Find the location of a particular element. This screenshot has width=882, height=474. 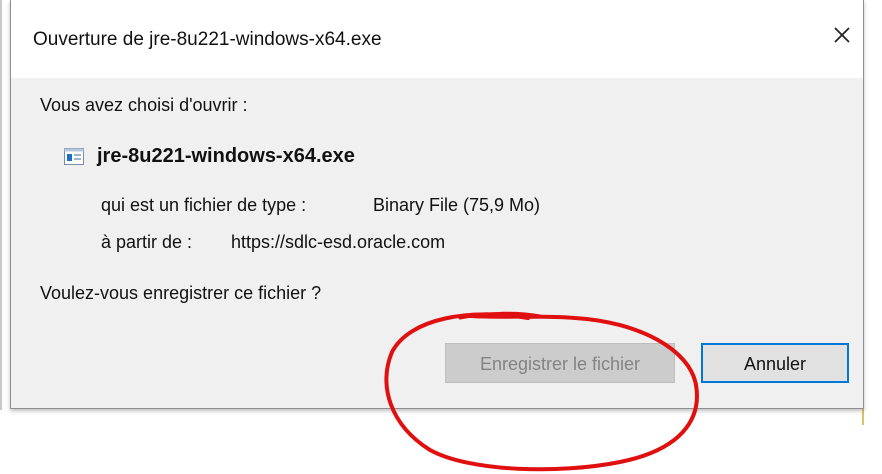

open-prompt: Vous avez choisi d'ouvrir : is located at coordinates (144, 105).